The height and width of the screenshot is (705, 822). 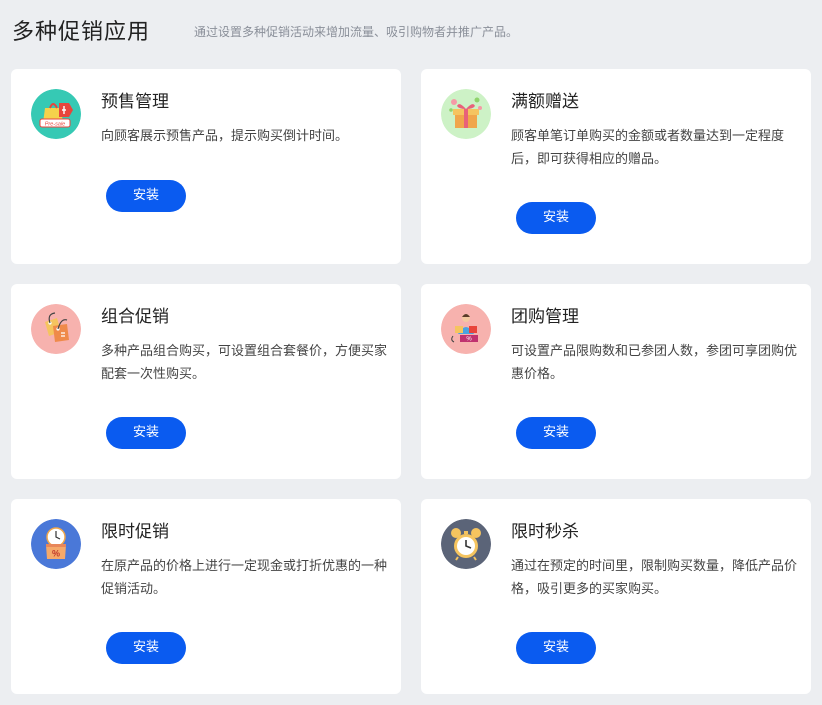 I want to click on install-button-bundle-promo: 安装, so click(x=146, y=433).